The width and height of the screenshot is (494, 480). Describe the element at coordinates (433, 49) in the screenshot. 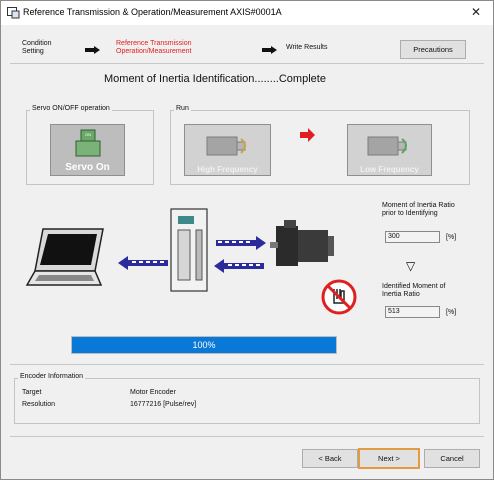

I see `precautions-button: Precautions` at that location.